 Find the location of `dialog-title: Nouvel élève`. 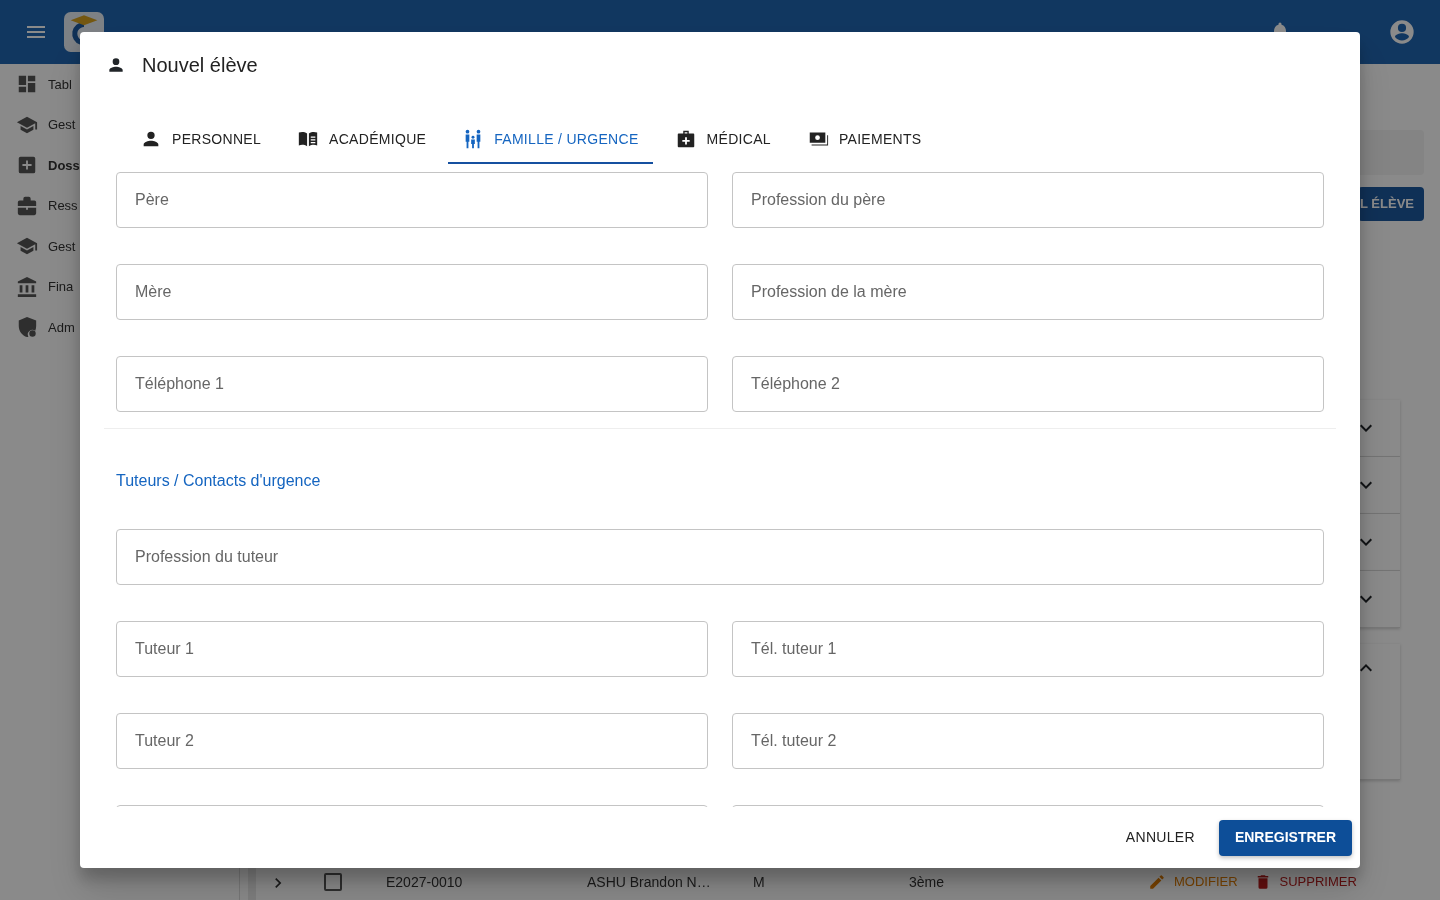

dialog-title: Nouvel élève is located at coordinates (200, 65).